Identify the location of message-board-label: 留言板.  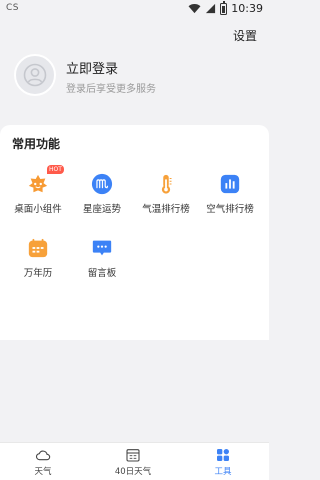
(102, 273).